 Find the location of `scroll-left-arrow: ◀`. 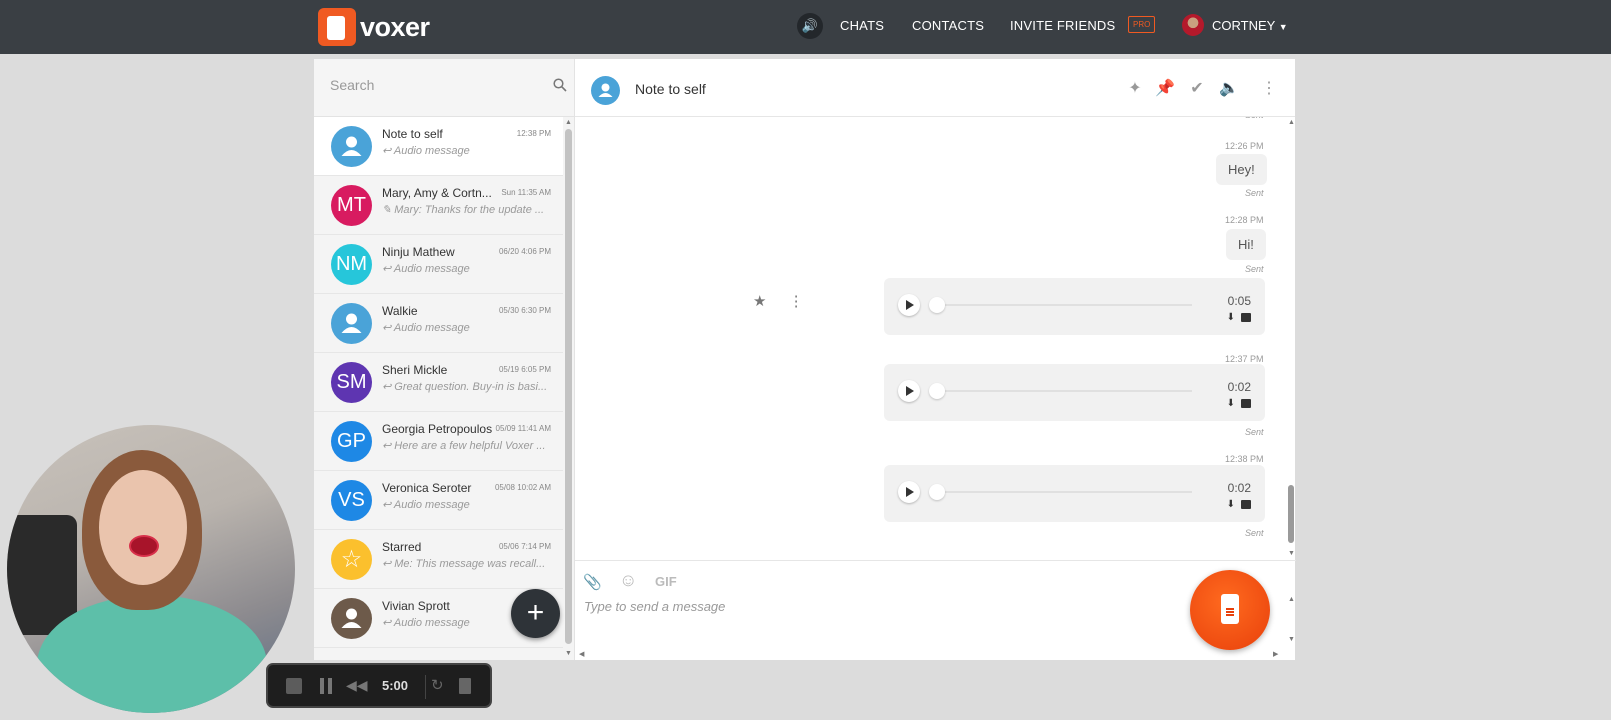

scroll-left-arrow: ◀ is located at coordinates (581, 654).